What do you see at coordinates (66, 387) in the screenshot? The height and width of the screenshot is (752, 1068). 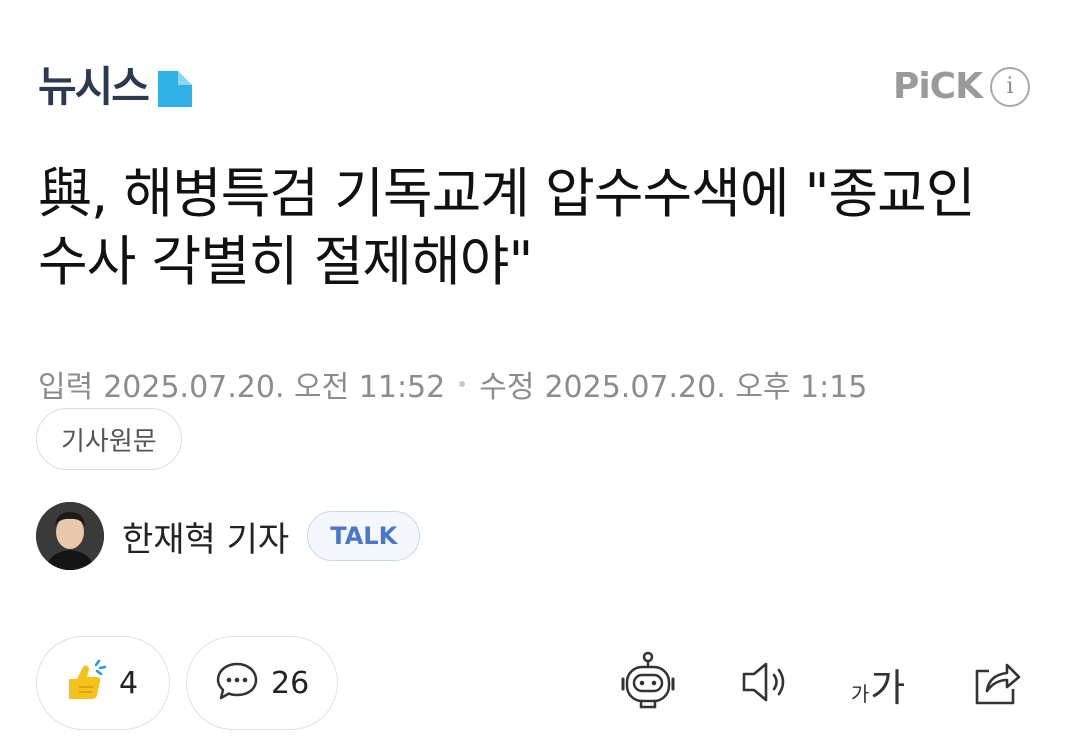 I see `input-label: 입력` at bounding box center [66, 387].